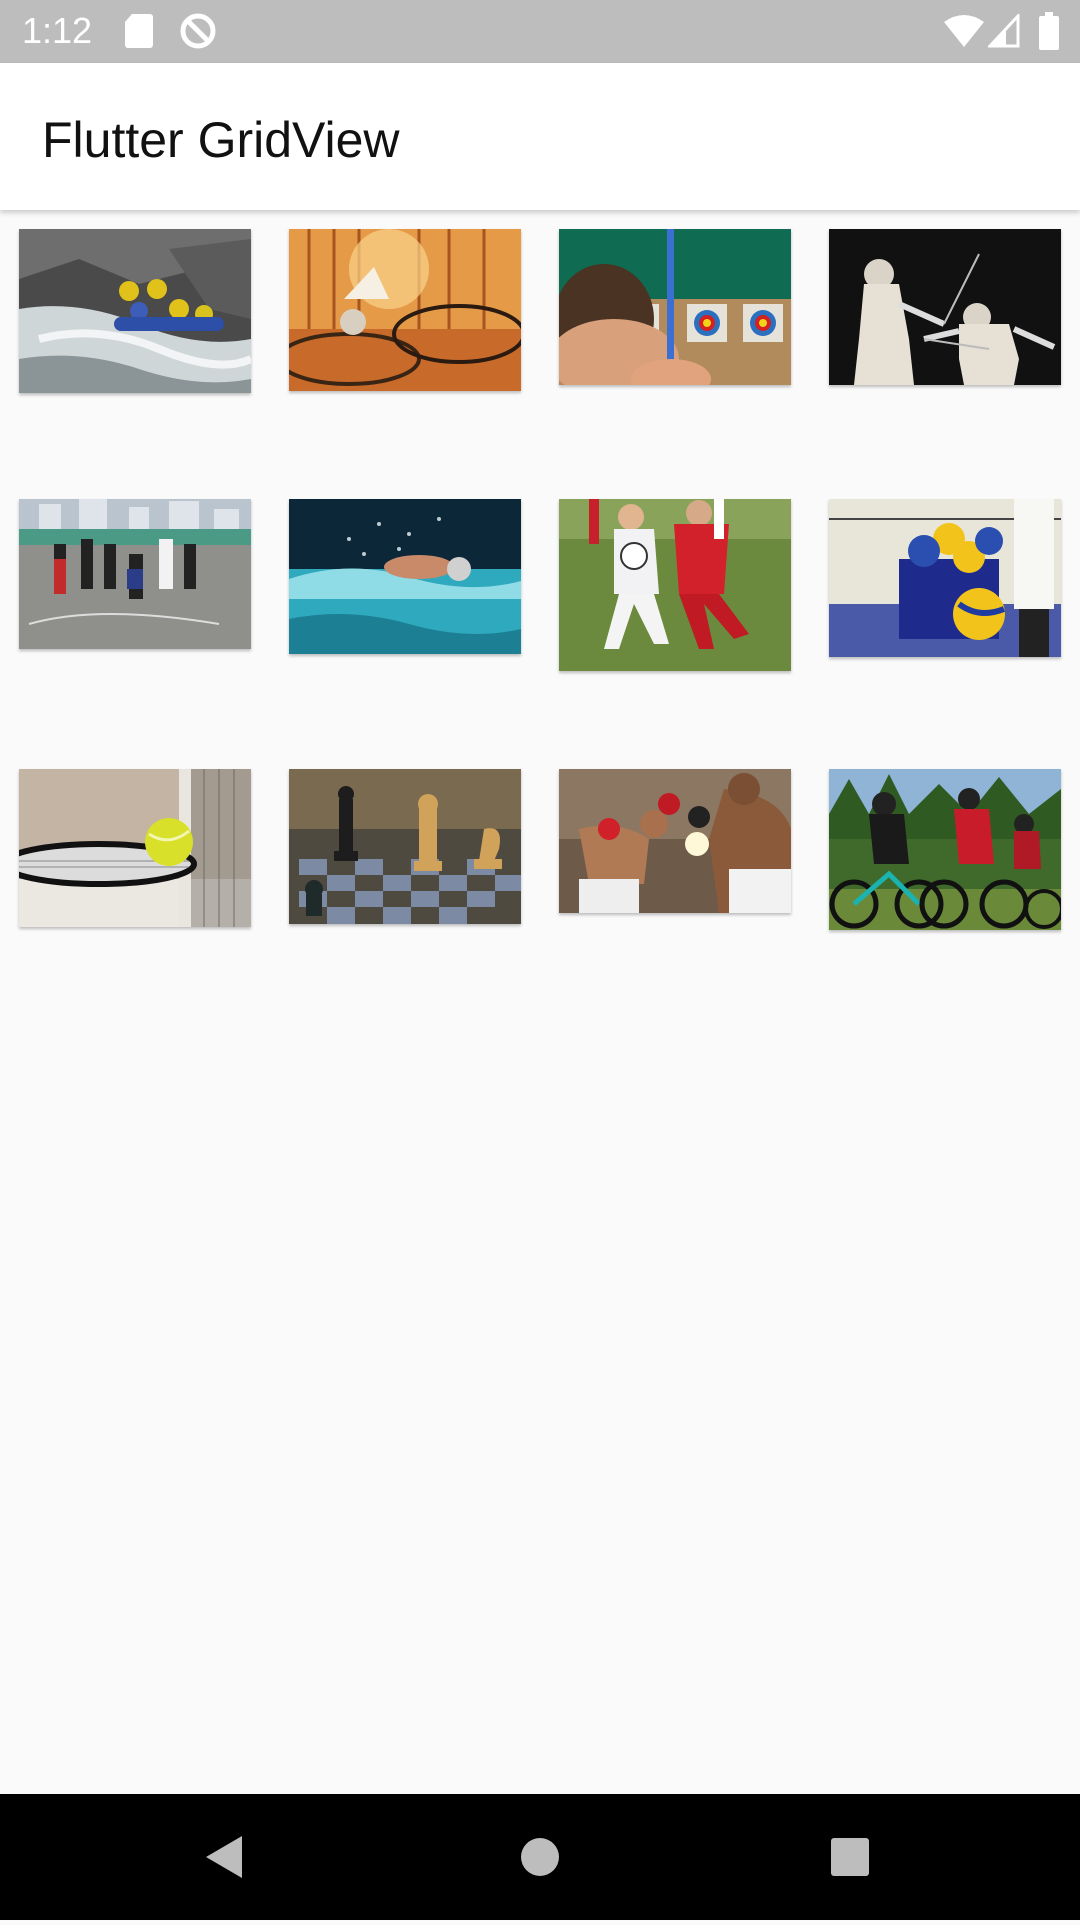 This screenshot has width=1080, height=1925. Describe the element at coordinates (675, 841) in the screenshot. I see `boxing-image` at that location.